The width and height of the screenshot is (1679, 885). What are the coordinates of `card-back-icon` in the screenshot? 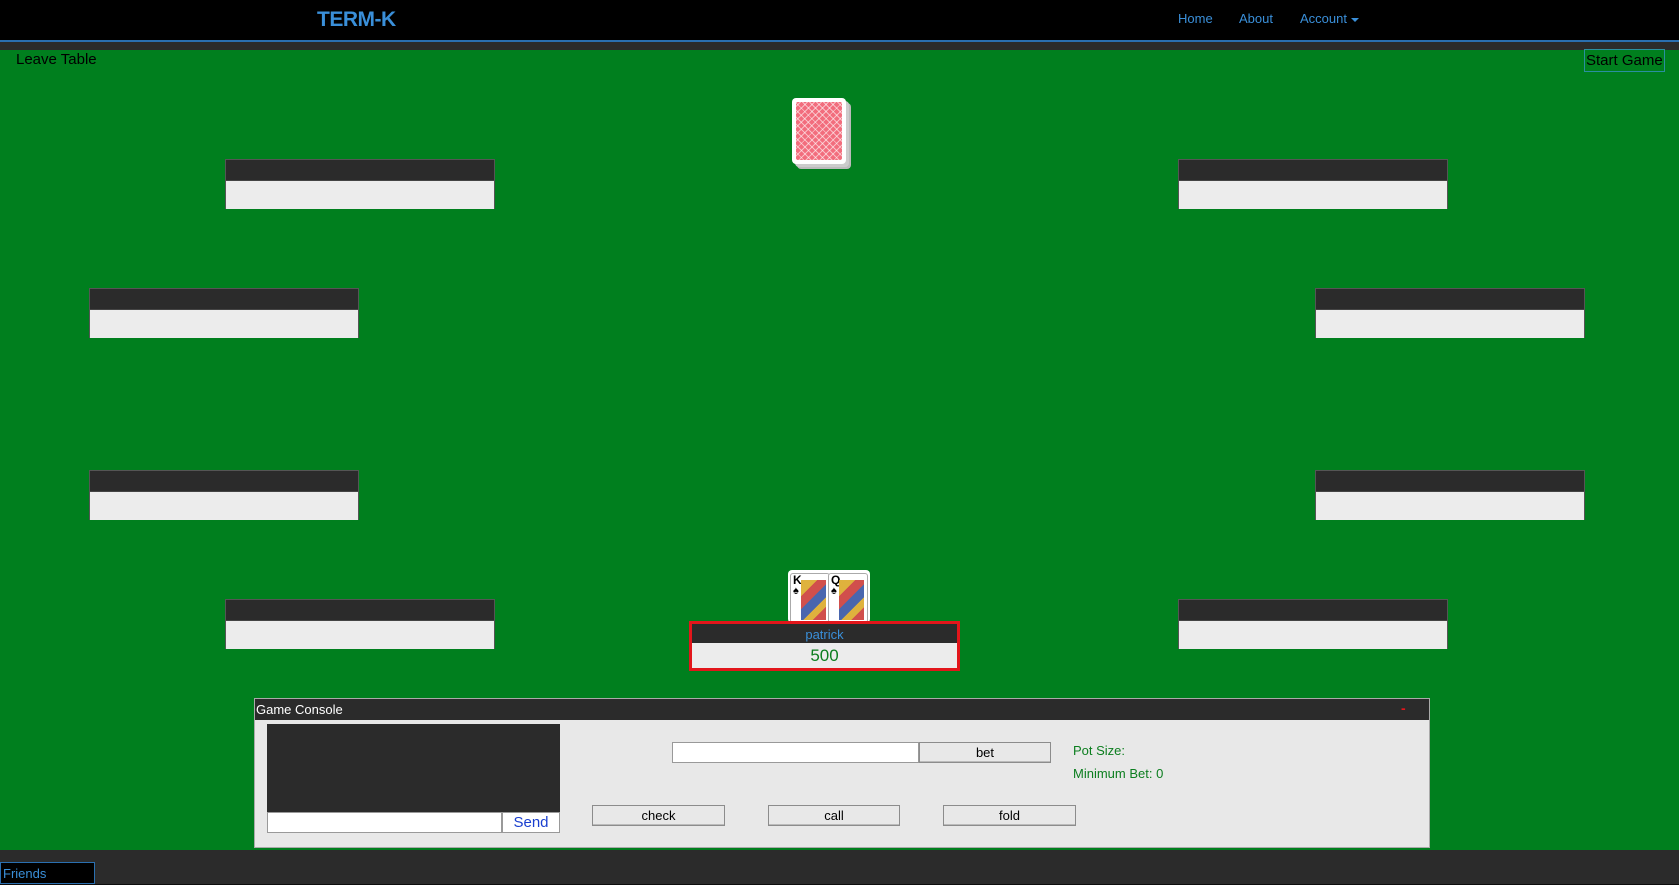 It's located at (819, 131).